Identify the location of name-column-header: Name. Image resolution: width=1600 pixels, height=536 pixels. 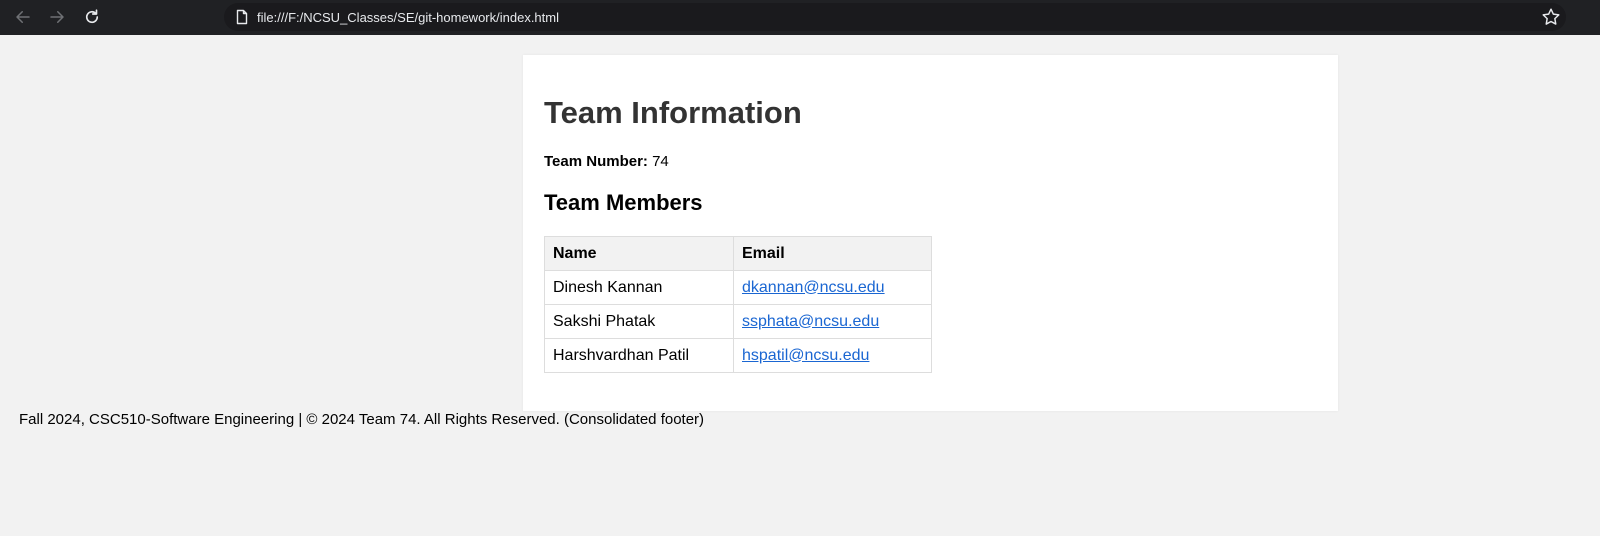
(639, 253).